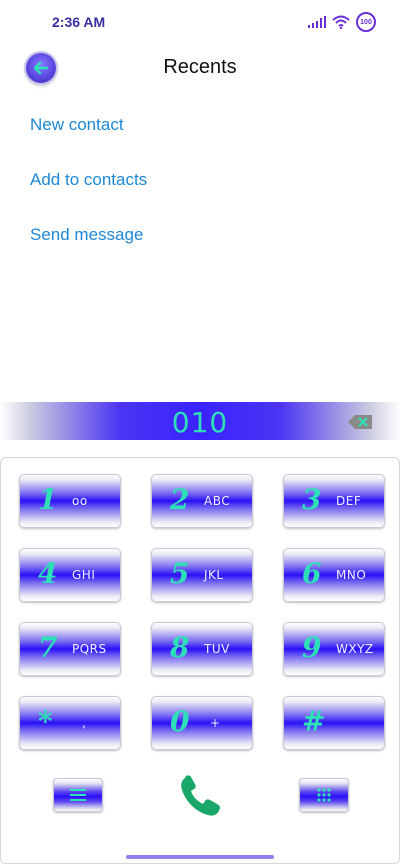 This screenshot has width=400, height=866. I want to click on key-letters: JKL, so click(214, 575).